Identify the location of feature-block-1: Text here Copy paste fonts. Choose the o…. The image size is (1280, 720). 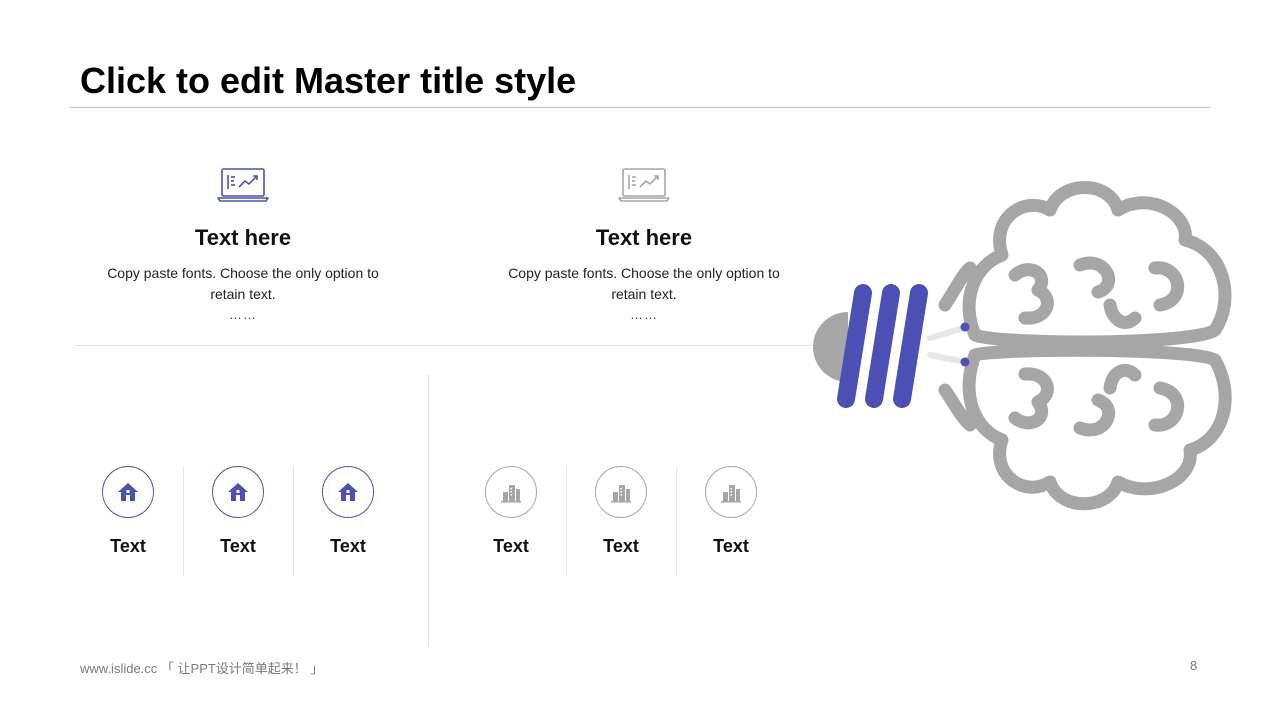
(243, 243).